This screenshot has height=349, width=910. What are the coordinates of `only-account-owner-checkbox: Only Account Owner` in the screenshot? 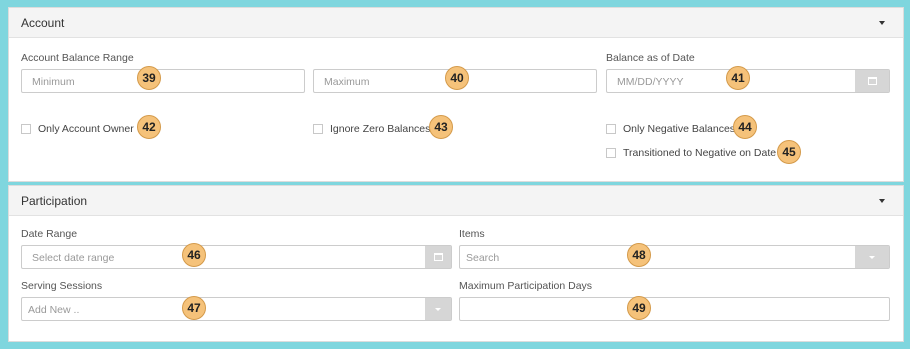 It's located at (77, 129).